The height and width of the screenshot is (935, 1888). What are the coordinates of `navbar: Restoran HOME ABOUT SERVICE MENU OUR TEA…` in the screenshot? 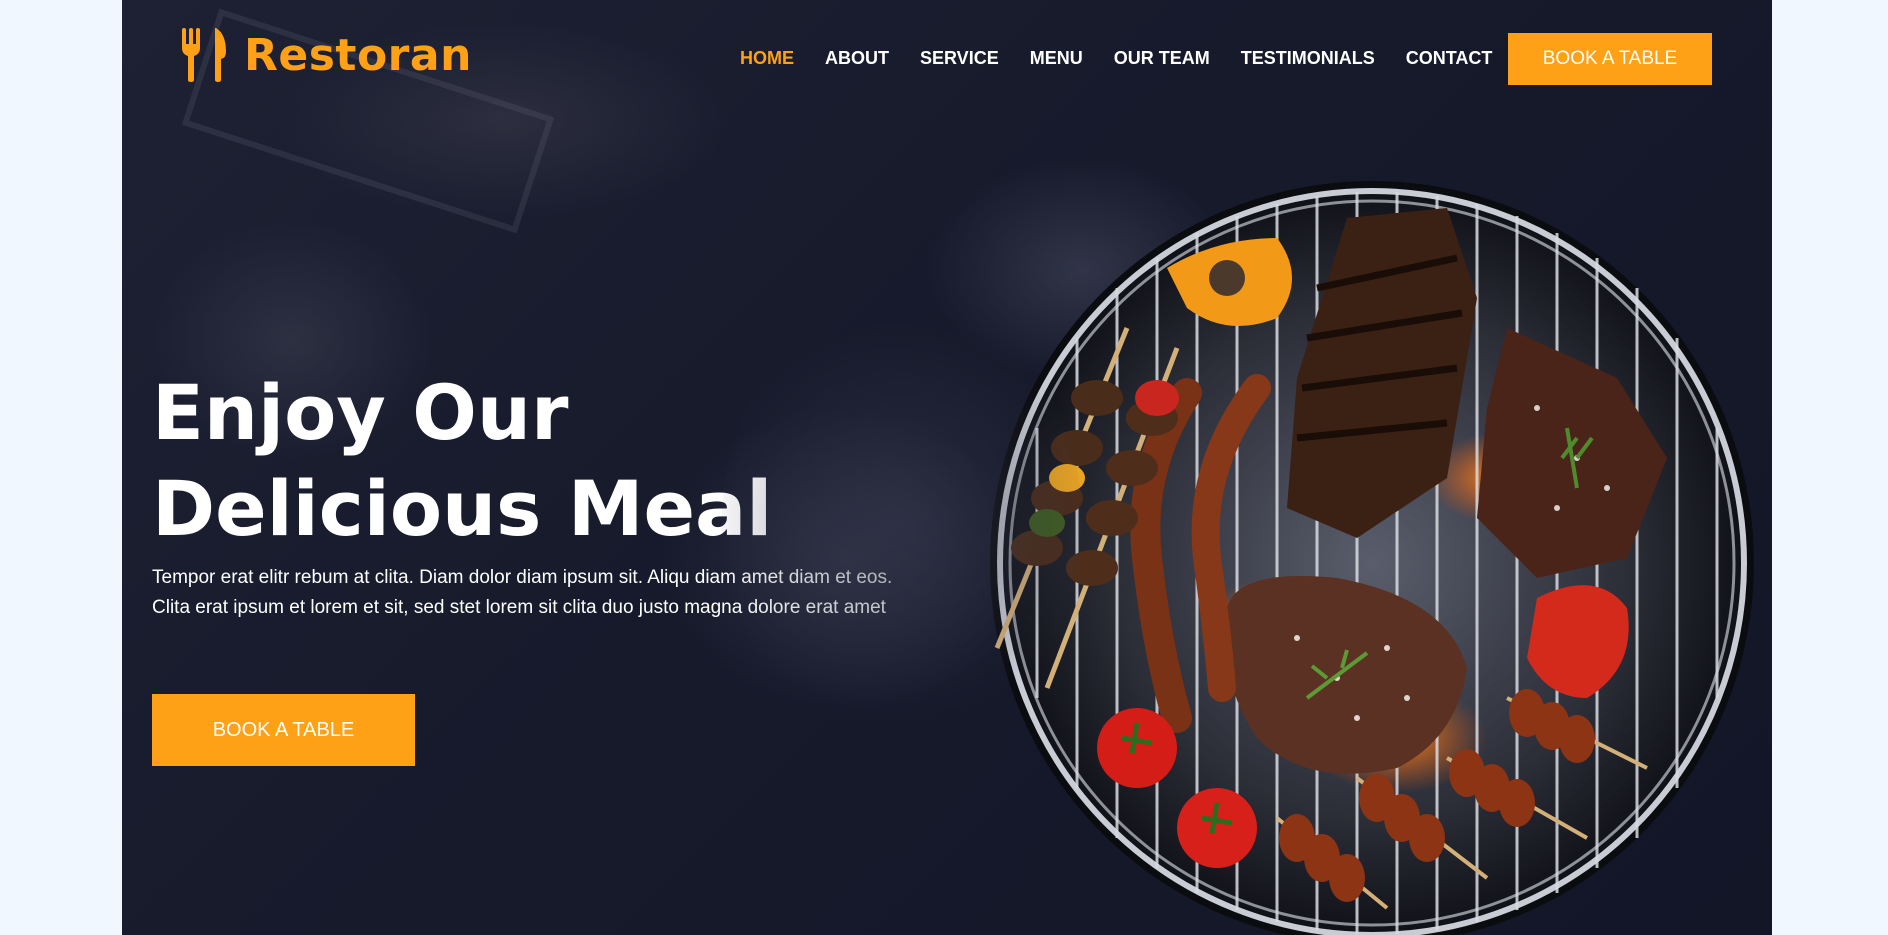 It's located at (947, 59).